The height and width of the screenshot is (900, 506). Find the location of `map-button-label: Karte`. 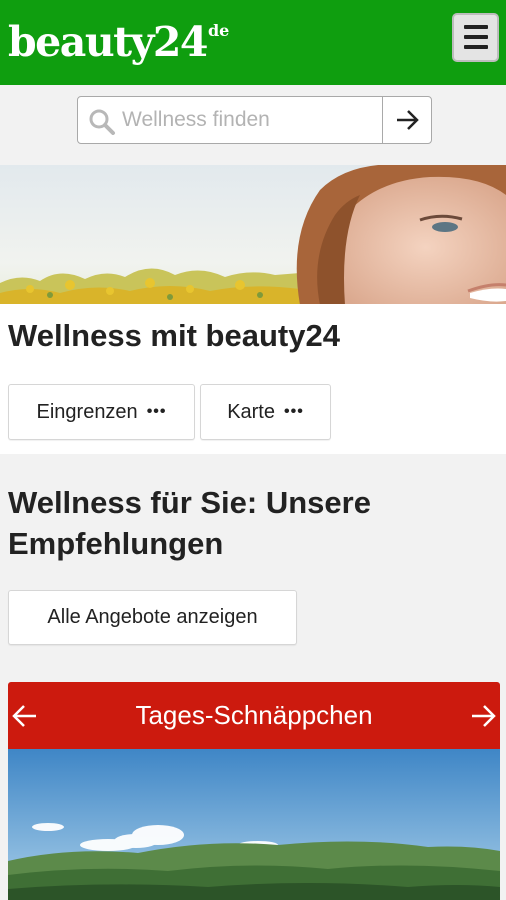

map-button-label: Karte is located at coordinates (251, 411).